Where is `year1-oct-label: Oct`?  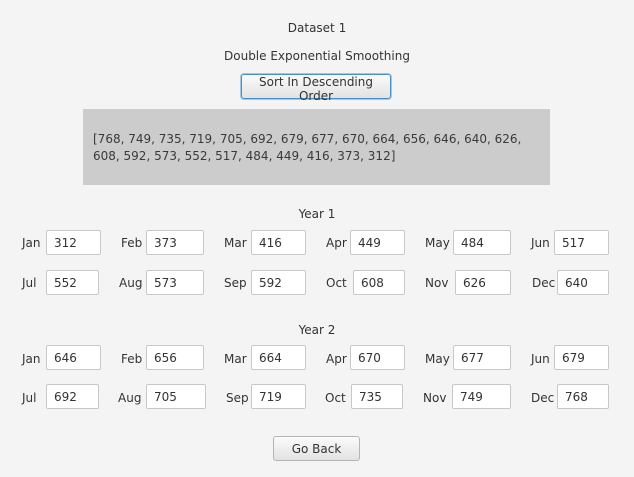
year1-oct-label: Oct is located at coordinates (336, 283).